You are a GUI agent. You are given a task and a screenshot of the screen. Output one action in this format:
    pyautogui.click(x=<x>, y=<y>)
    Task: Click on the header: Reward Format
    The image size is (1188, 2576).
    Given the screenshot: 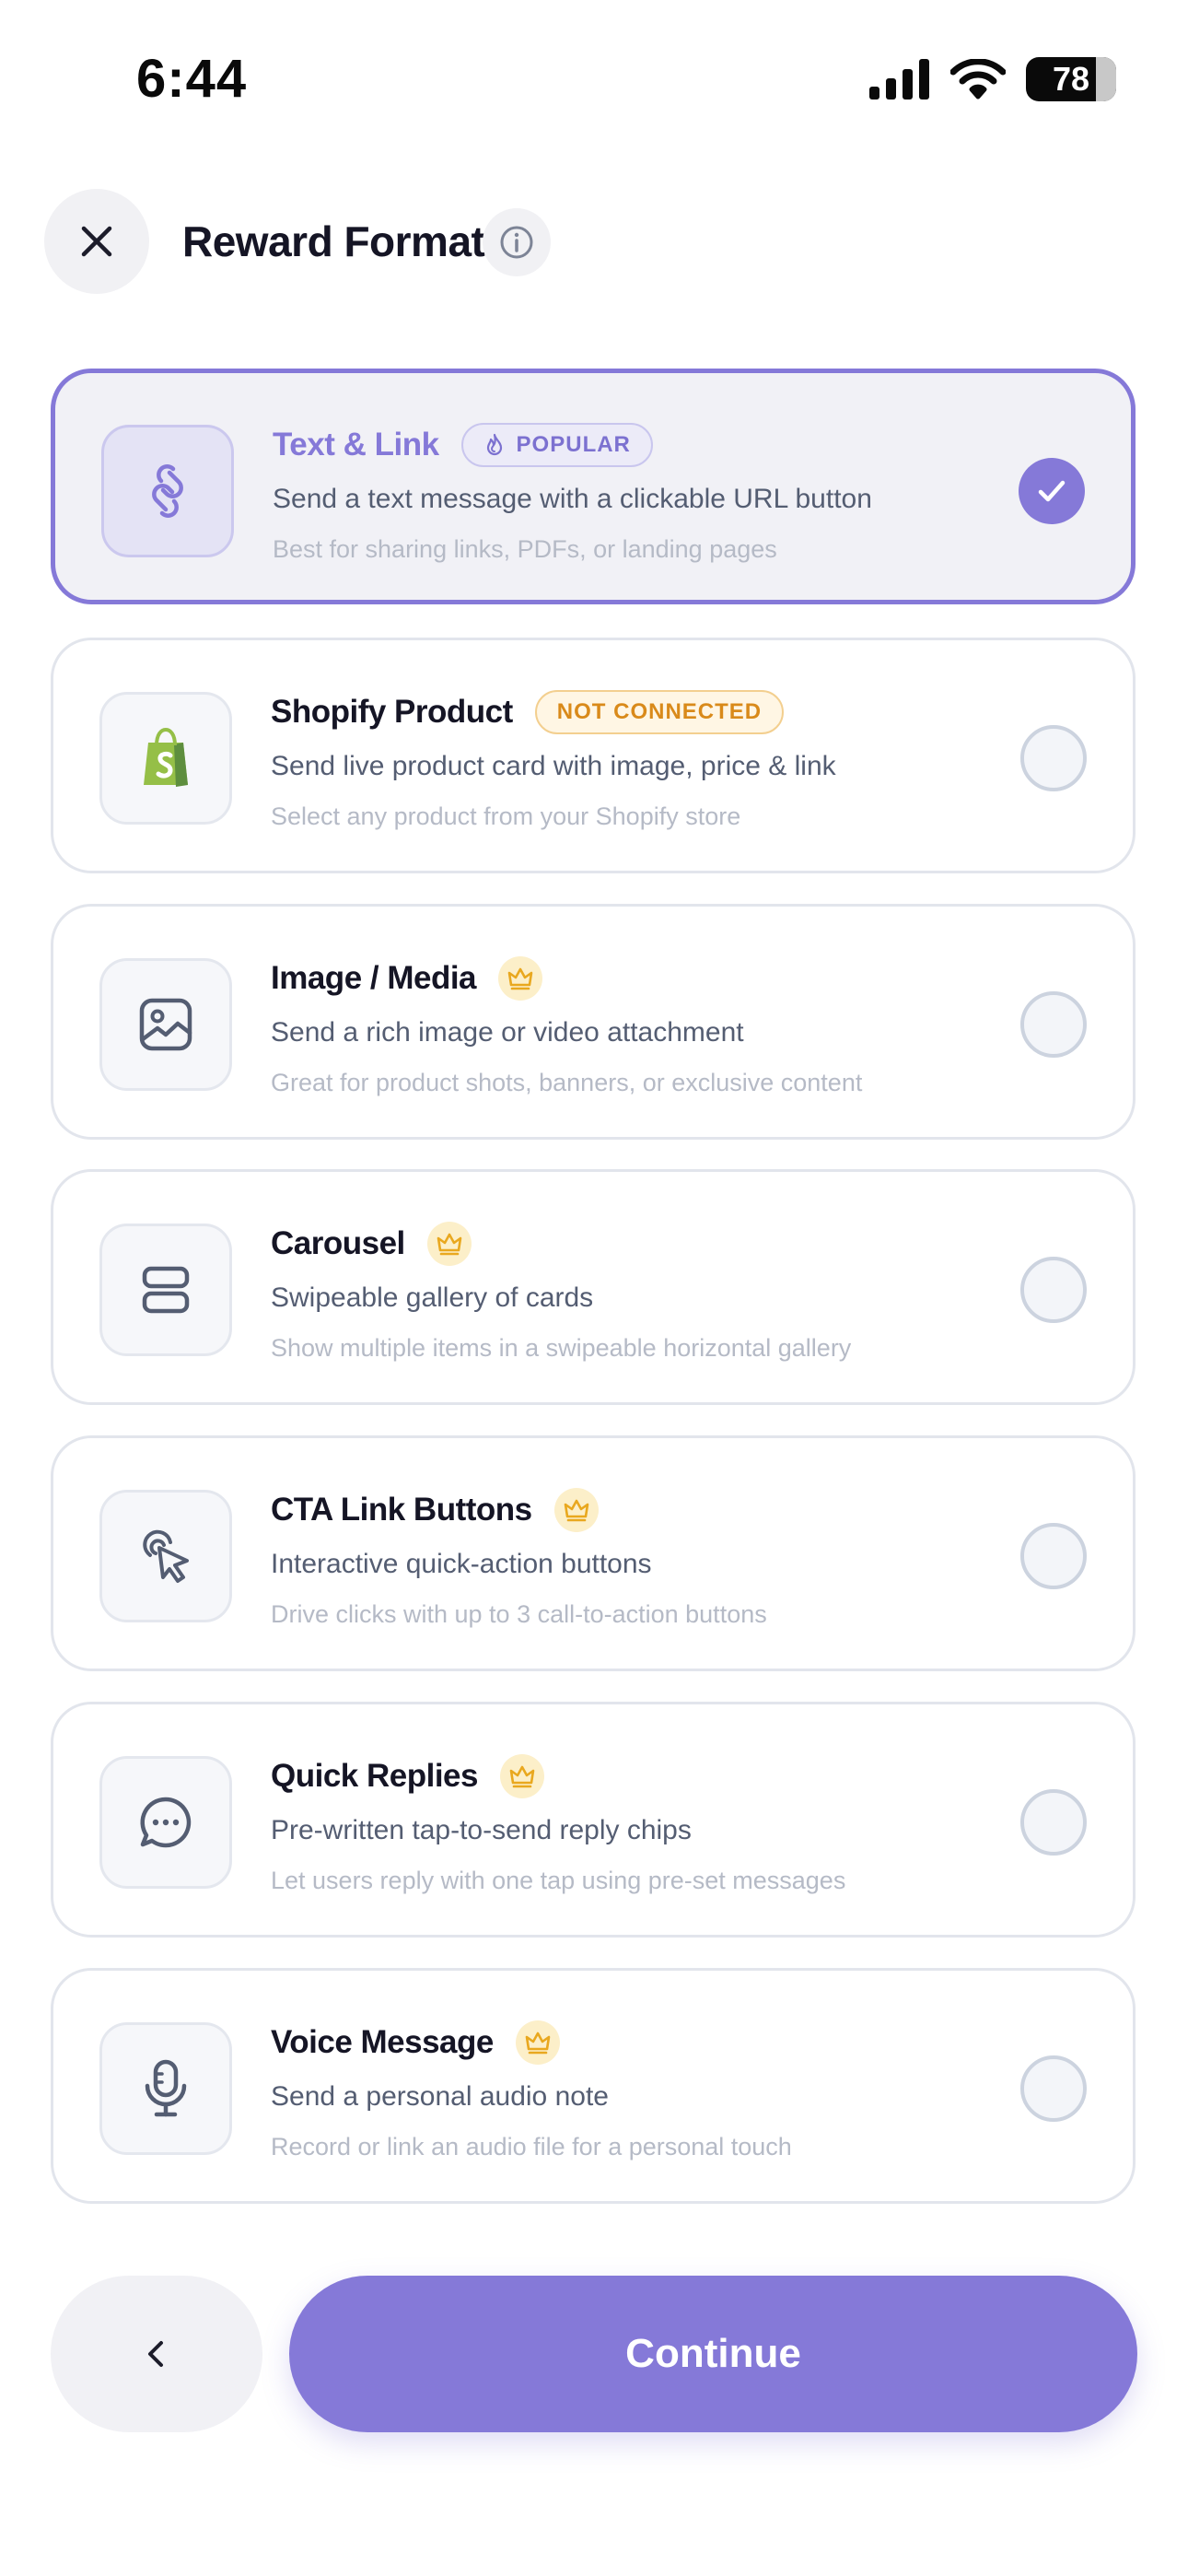 What is the action you would take?
    pyautogui.click(x=594, y=244)
    